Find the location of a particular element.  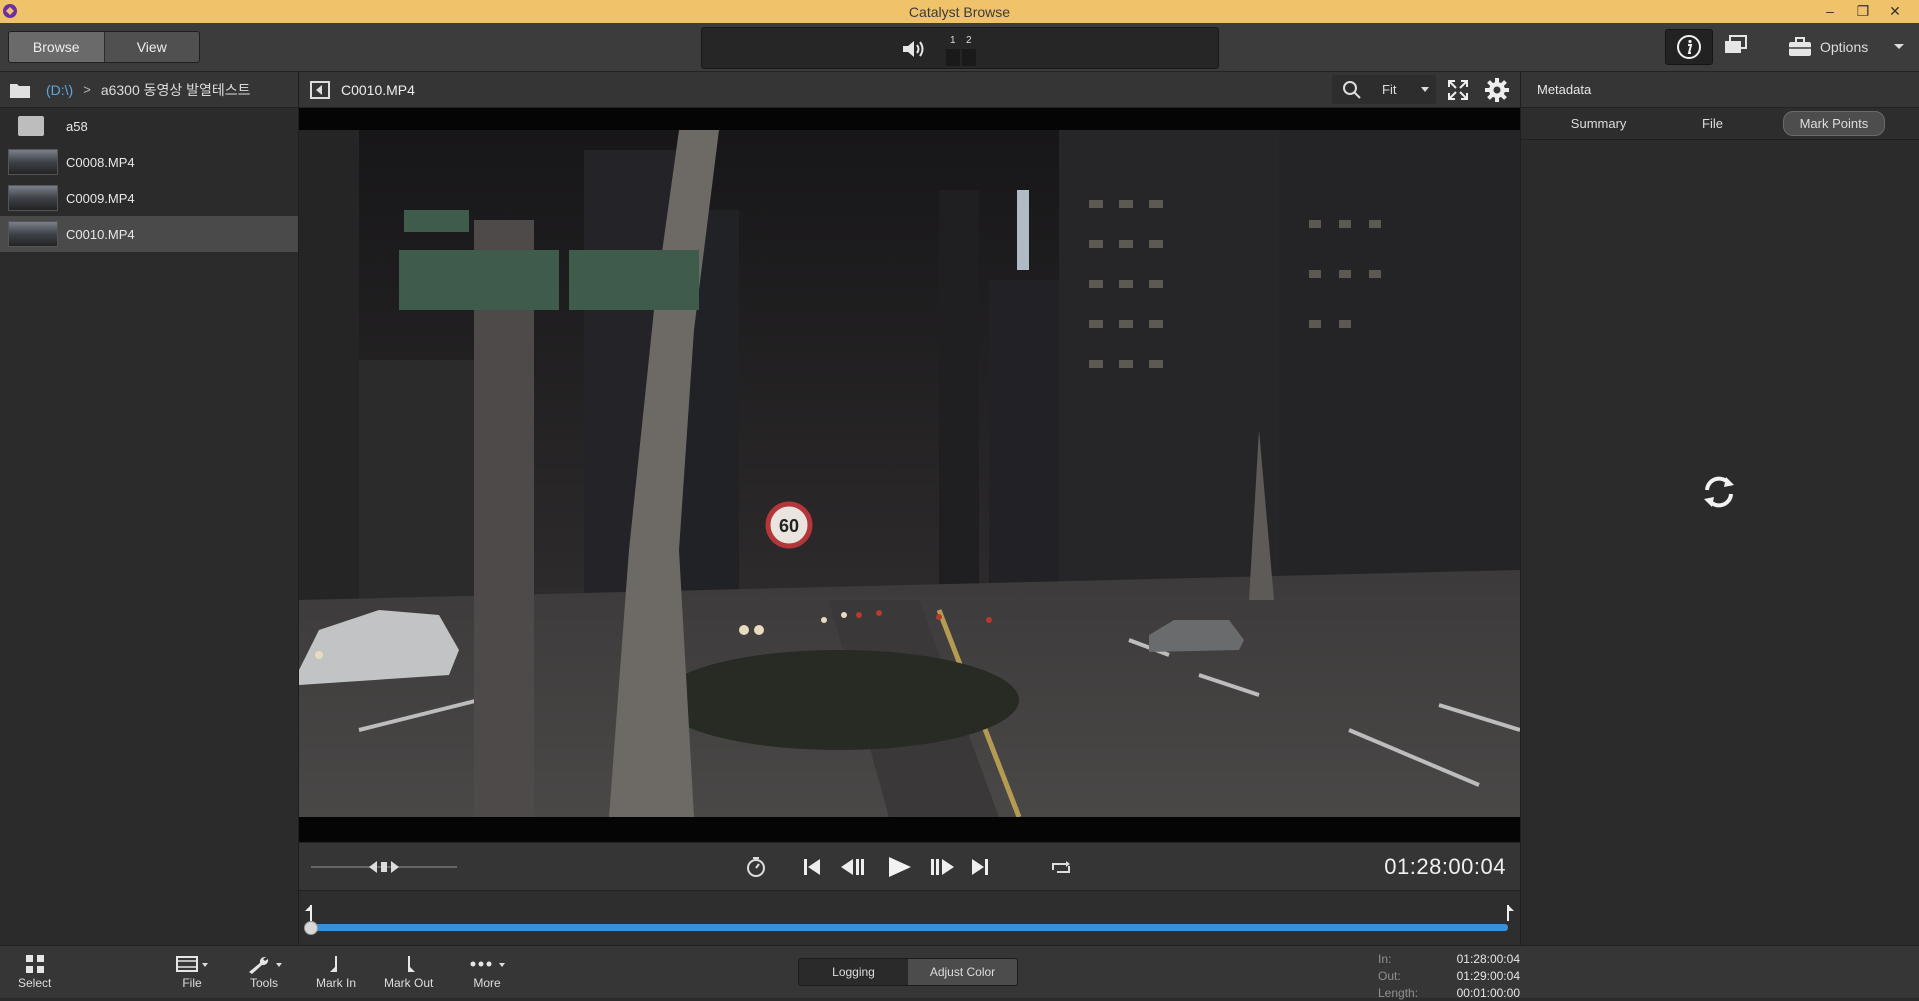

in-value: 01:28:00:04 is located at coordinates (1488, 958).